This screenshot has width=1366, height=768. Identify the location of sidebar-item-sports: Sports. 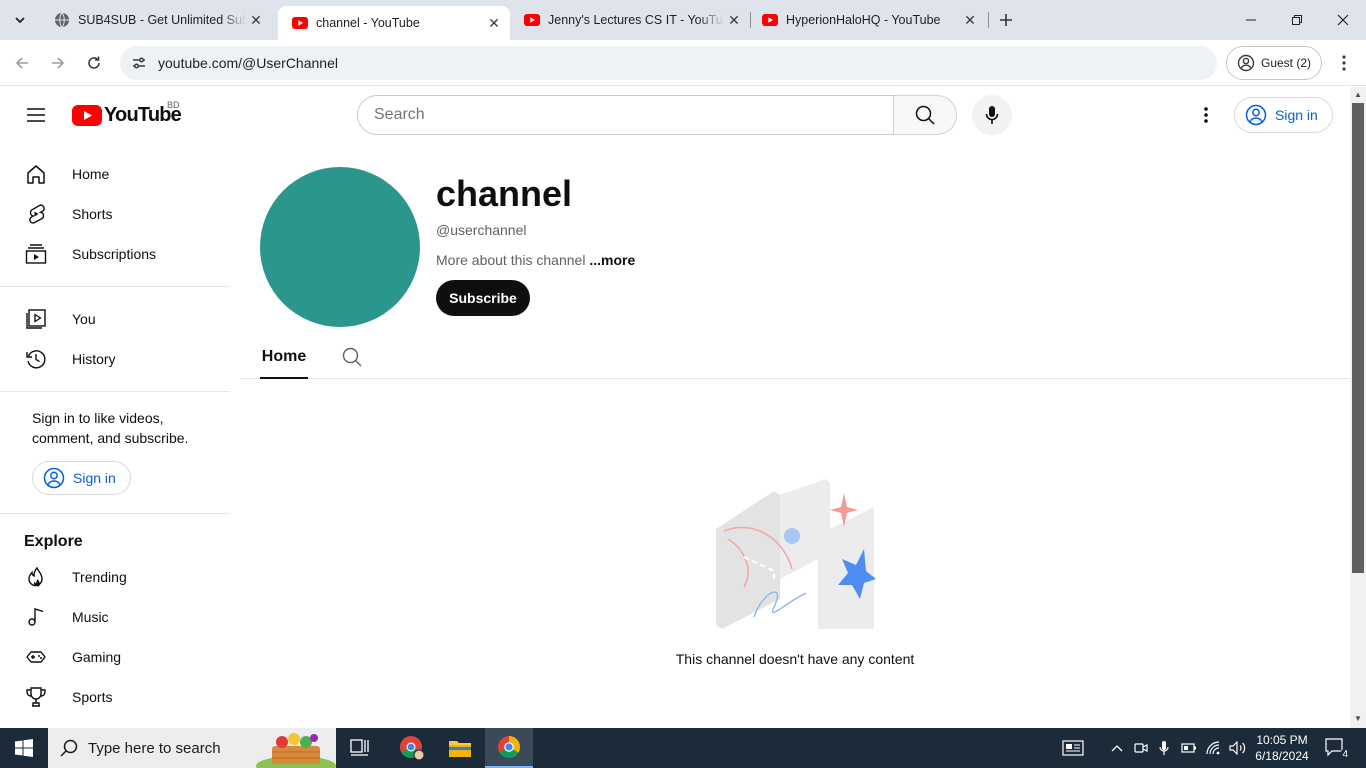
(114, 697).